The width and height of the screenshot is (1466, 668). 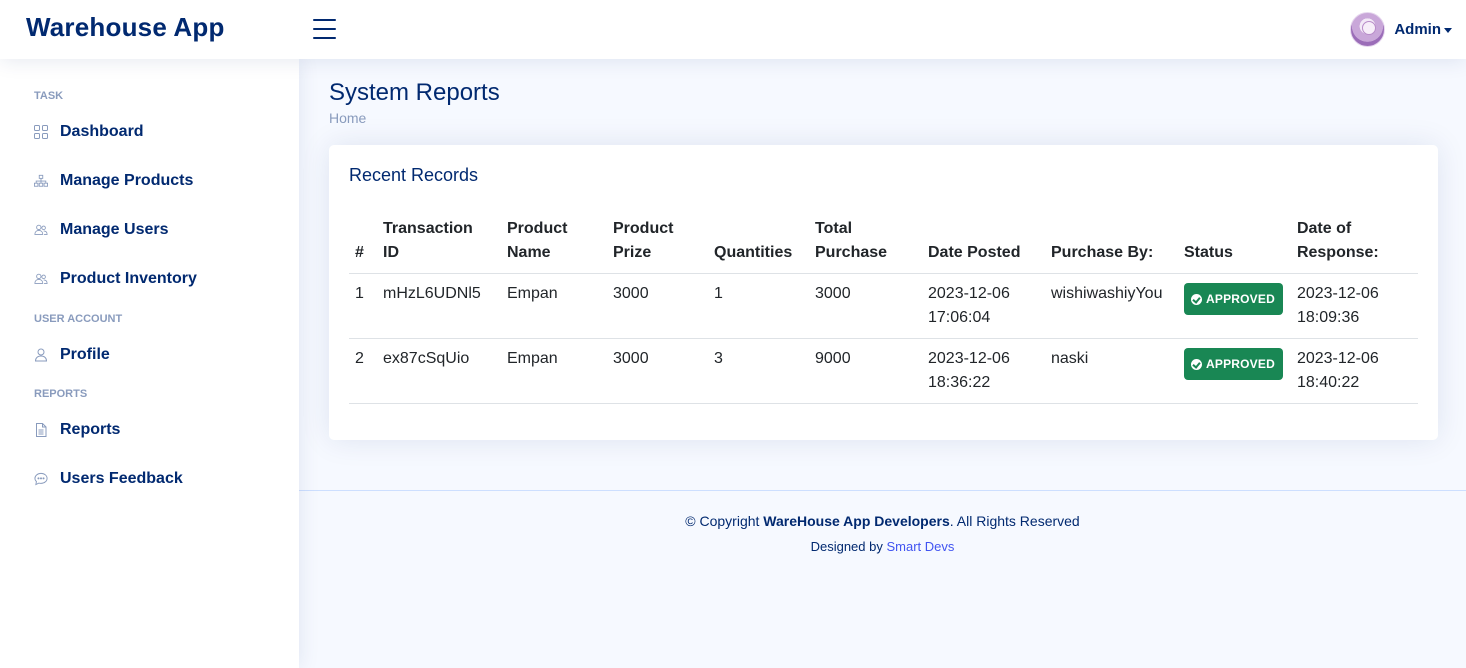 What do you see at coordinates (127, 180) in the screenshot?
I see `sidebar-item-label: Manage Products` at bounding box center [127, 180].